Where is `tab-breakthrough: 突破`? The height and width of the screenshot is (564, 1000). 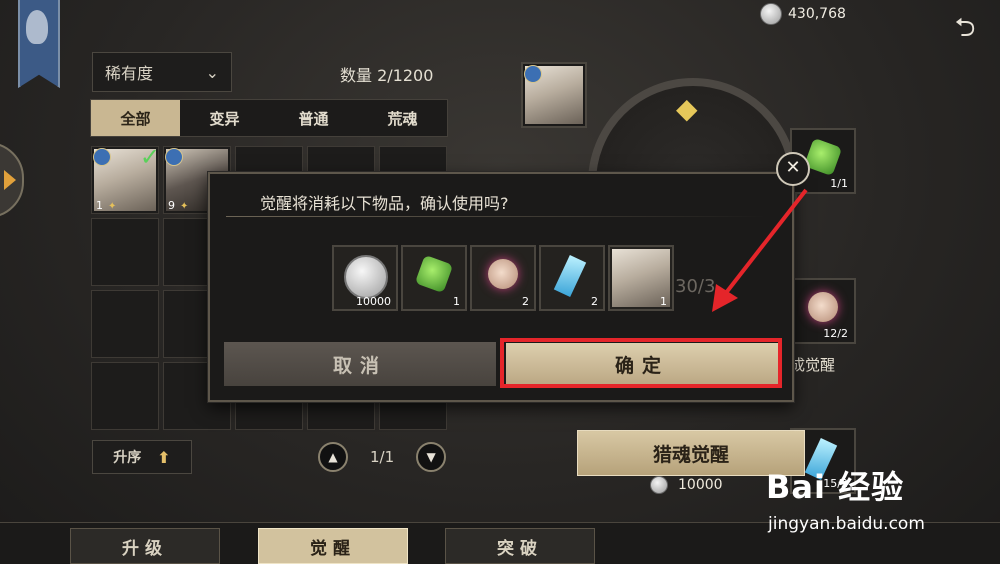
tab-breakthrough: 突破 is located at coordinates (520, 546).